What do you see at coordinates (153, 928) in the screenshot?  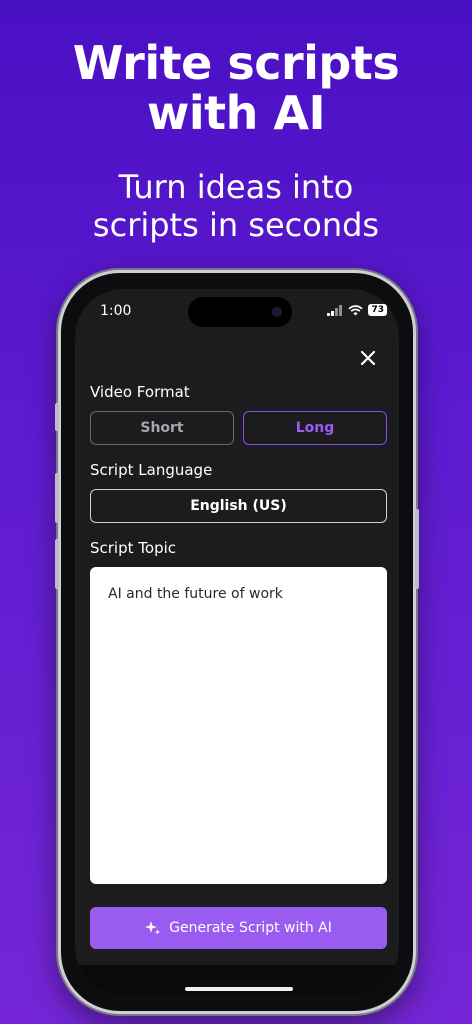 I see `sparkle-icon` at bounding box center [153, 928].